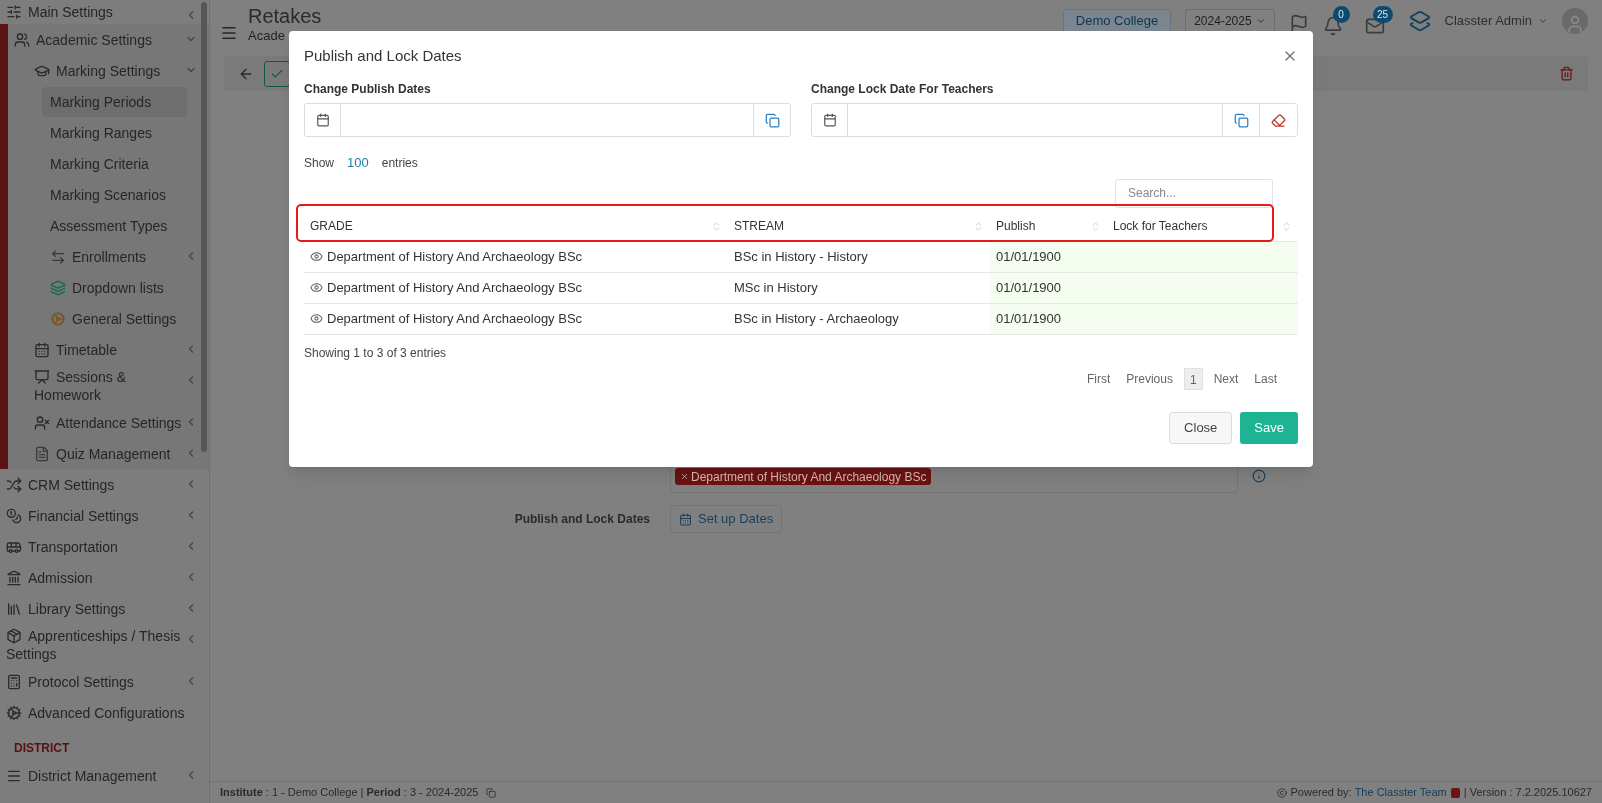  Describe the element at coordinates (383, 55) in the screenshot. I see `modal-title: Publish and Lock Dates` at that location.